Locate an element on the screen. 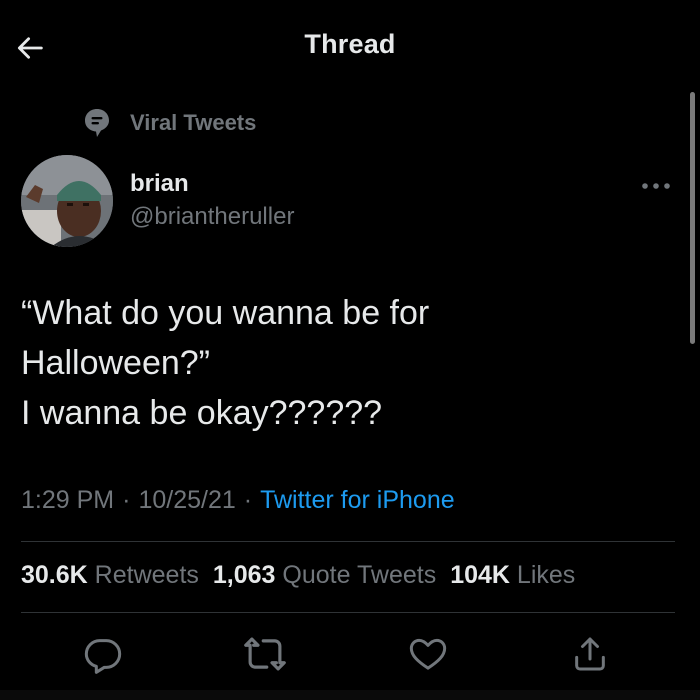 The height and width of the screenshot is (700, 700). social-context: Viral Tweets is located at coordinates (169, 123).